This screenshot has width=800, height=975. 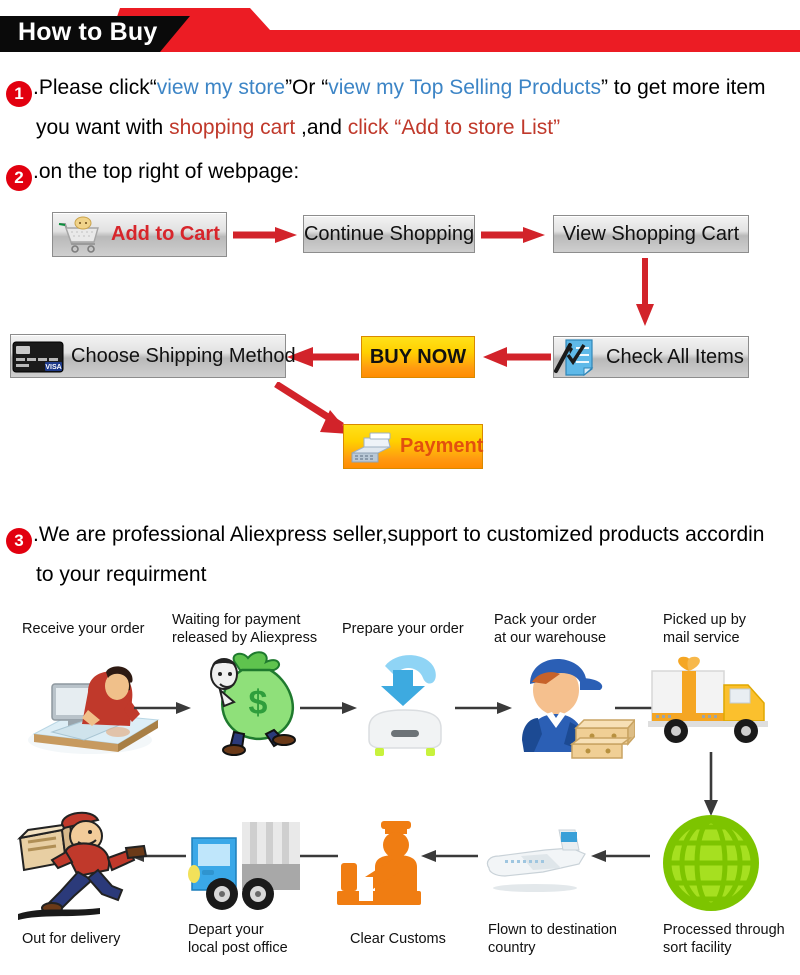 What do you see at coordinates (82, 865) in the screenshot?
I see `running-courier-icon` at bounding box center [82, 865].